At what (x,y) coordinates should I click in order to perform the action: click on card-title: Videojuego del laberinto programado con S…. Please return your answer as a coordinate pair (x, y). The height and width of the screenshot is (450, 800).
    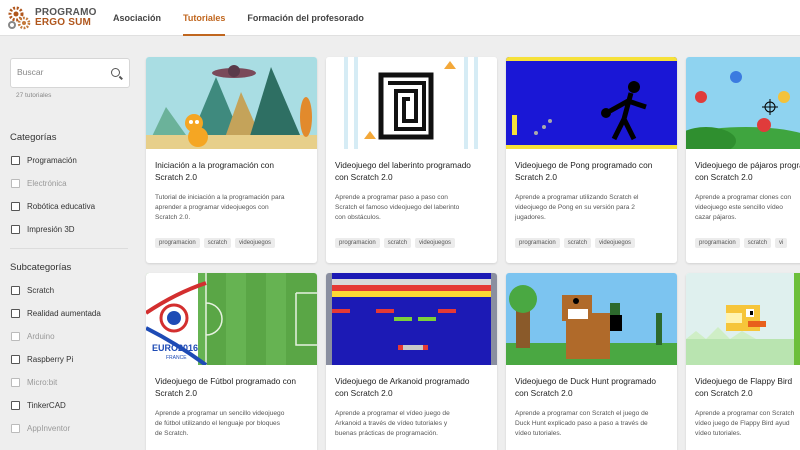
    Looking at the image, I should click on (413, 171).